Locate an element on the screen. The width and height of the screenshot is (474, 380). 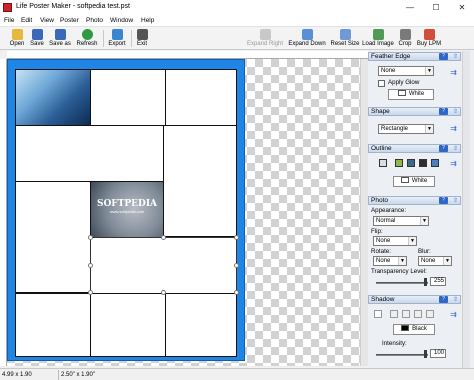
refresh-button: Refresh is located at coordinates (87, 38).